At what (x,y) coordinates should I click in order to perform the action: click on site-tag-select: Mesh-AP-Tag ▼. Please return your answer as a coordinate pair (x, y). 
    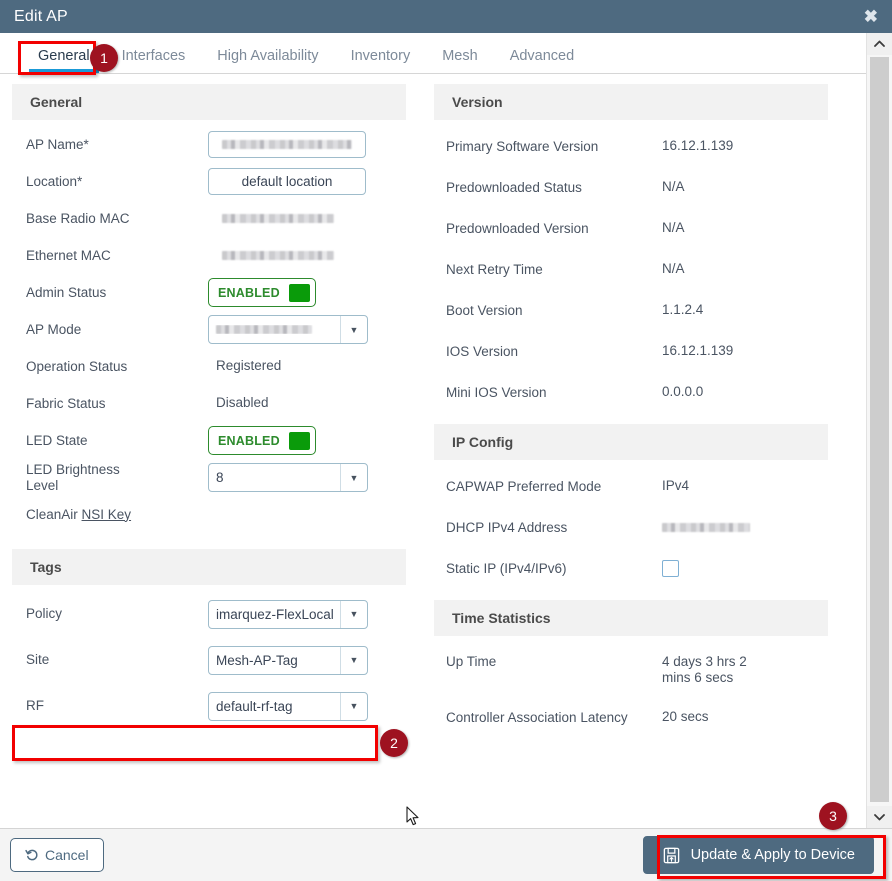
    Looking at the image, I should click on (288, 660).